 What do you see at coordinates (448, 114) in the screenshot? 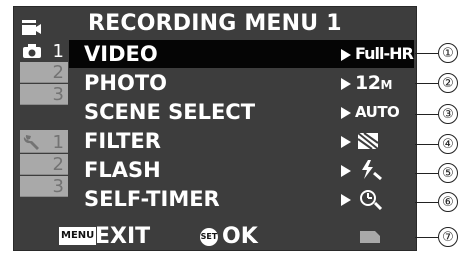
I see `callout-3: ③` at bounding box center [448, 114].